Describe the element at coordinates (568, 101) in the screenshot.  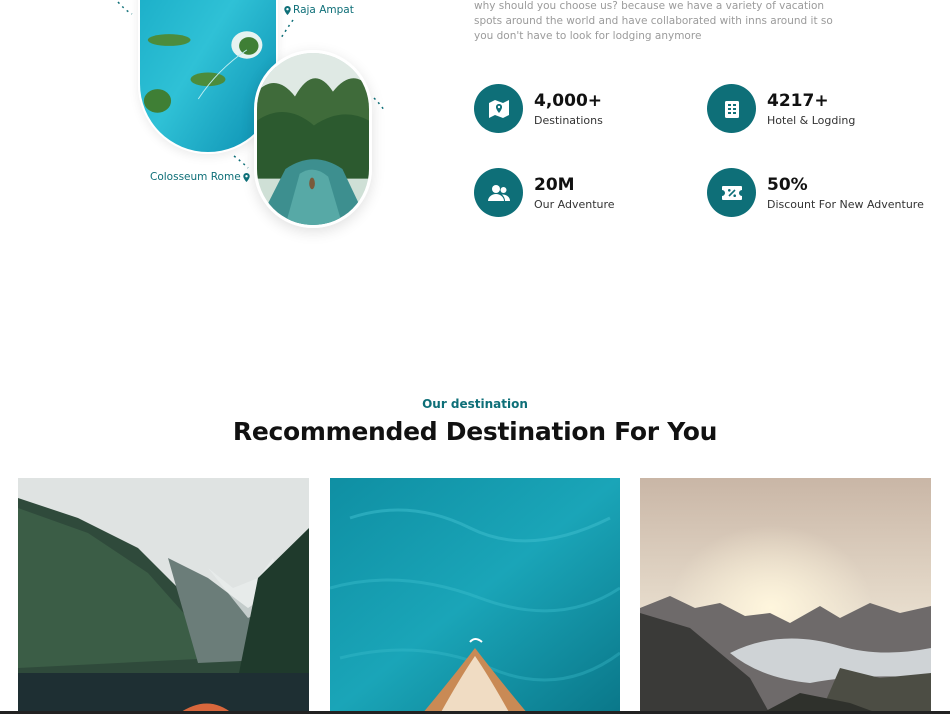
I see `stat-value: 4,000+` at that location.